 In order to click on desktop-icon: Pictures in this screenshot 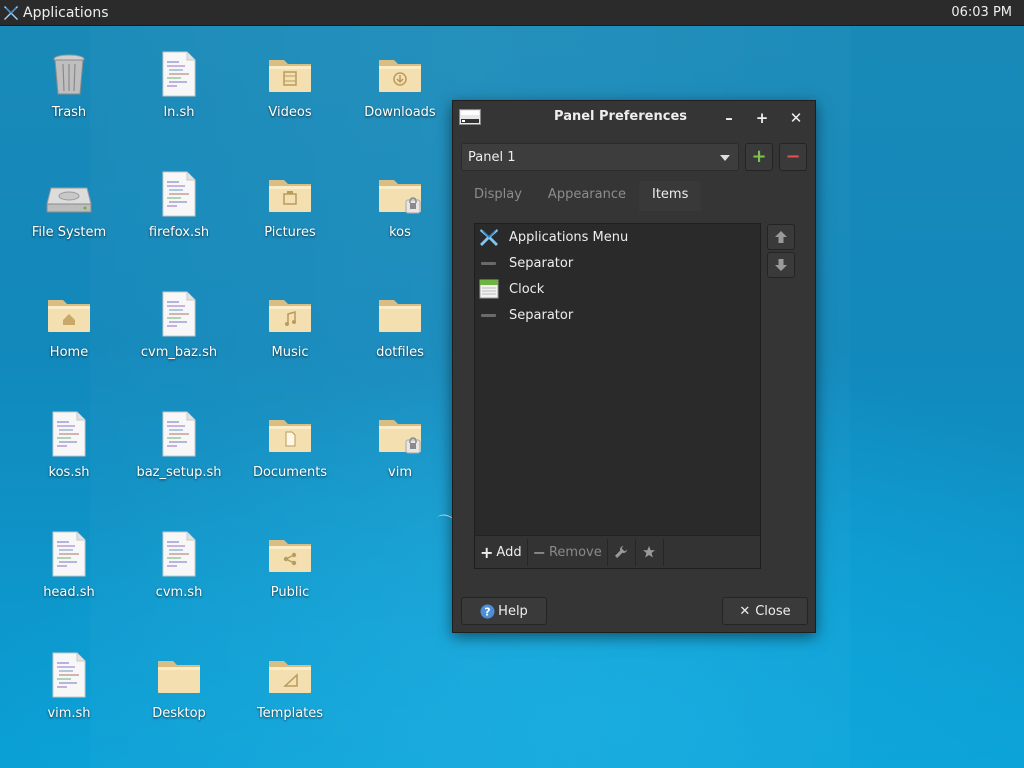, I will do `click(290, 201)`.